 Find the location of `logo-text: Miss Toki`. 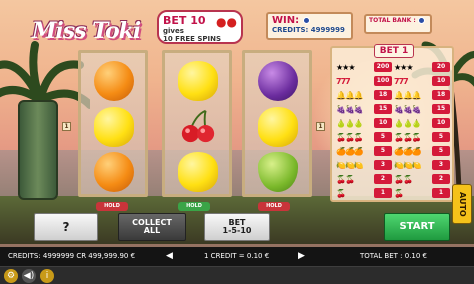

logo-text: Miss Toki is located at coordinates (86, 31).